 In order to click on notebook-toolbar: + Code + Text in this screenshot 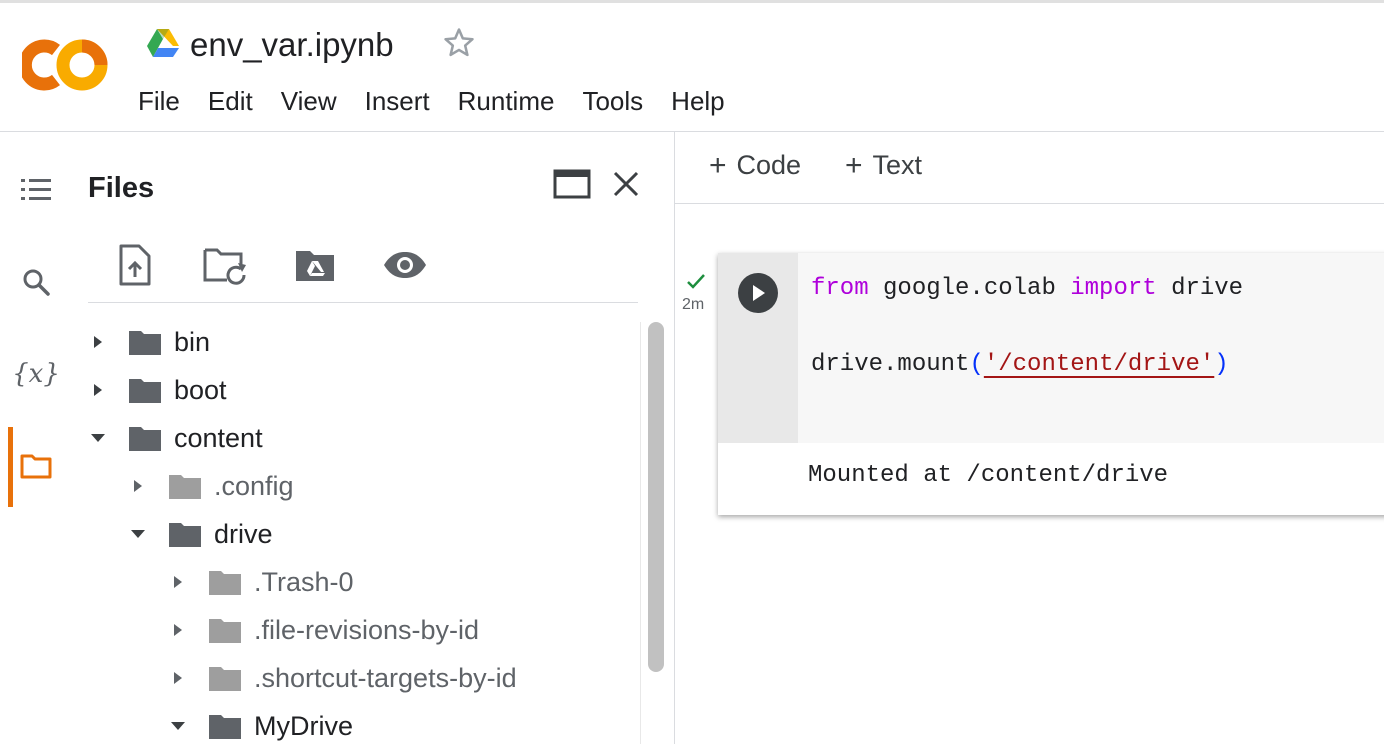, I will do `click(1029, 168)`.